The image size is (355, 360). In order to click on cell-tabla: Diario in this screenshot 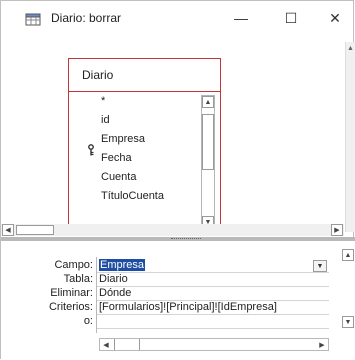, I will do `click(213, 280)`.